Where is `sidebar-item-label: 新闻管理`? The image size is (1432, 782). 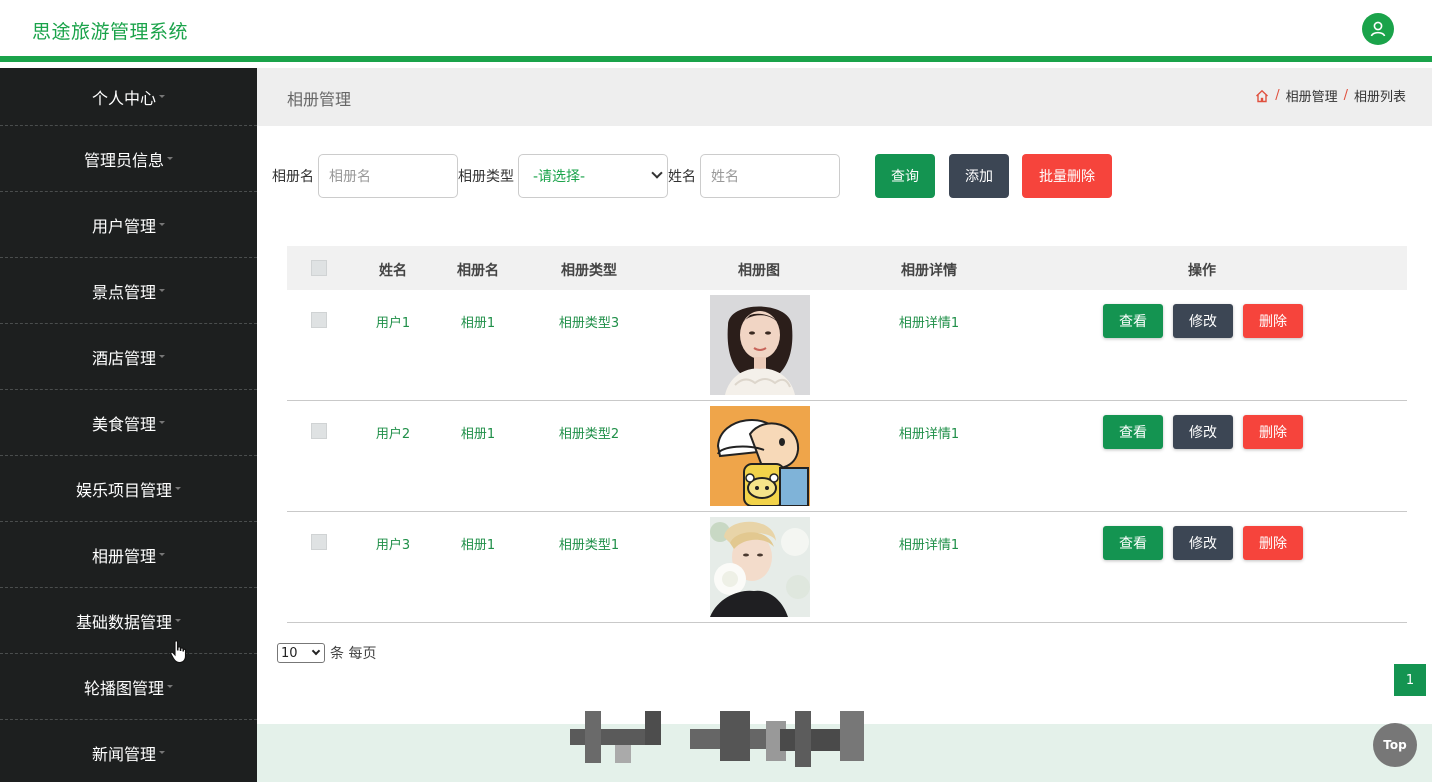 sidebar-item-label: 新闻管理 is located at coordinates (123, 754).